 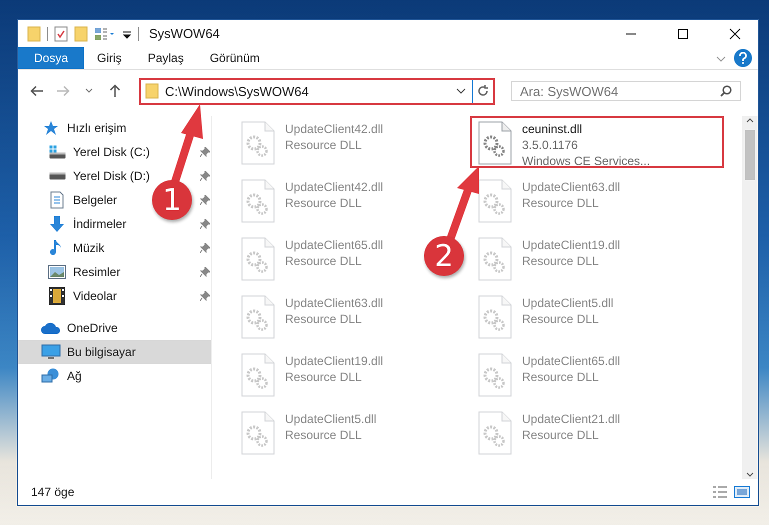 What do you see at coordinates (234, 58) in the screenshot?
I see `ribbon-tab: Görünüm` at bounding box center [234, 58].